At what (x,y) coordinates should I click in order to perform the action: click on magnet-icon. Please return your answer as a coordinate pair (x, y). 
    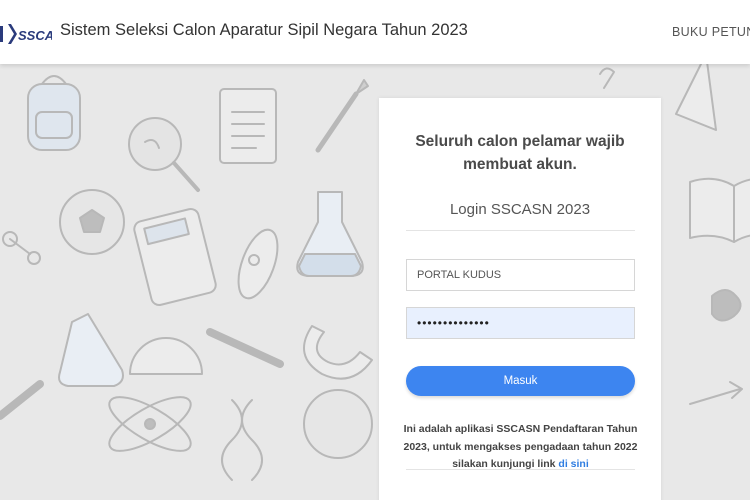
    Looking at the image, I should click on (338, 352).